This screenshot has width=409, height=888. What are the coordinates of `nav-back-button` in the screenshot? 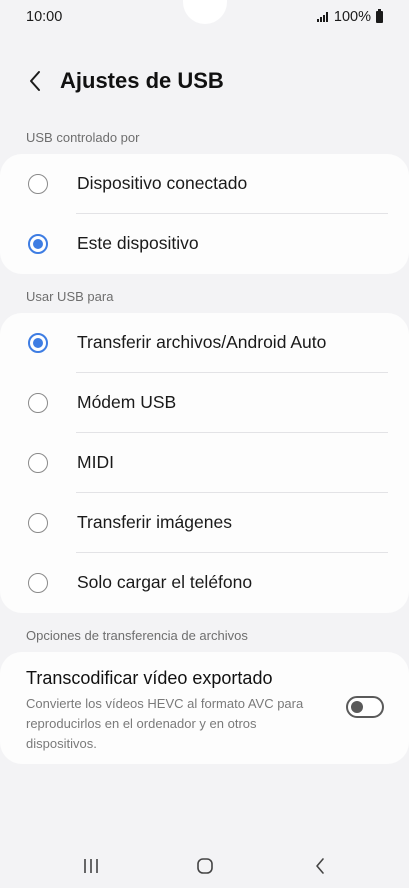 It's located at (320, 866).